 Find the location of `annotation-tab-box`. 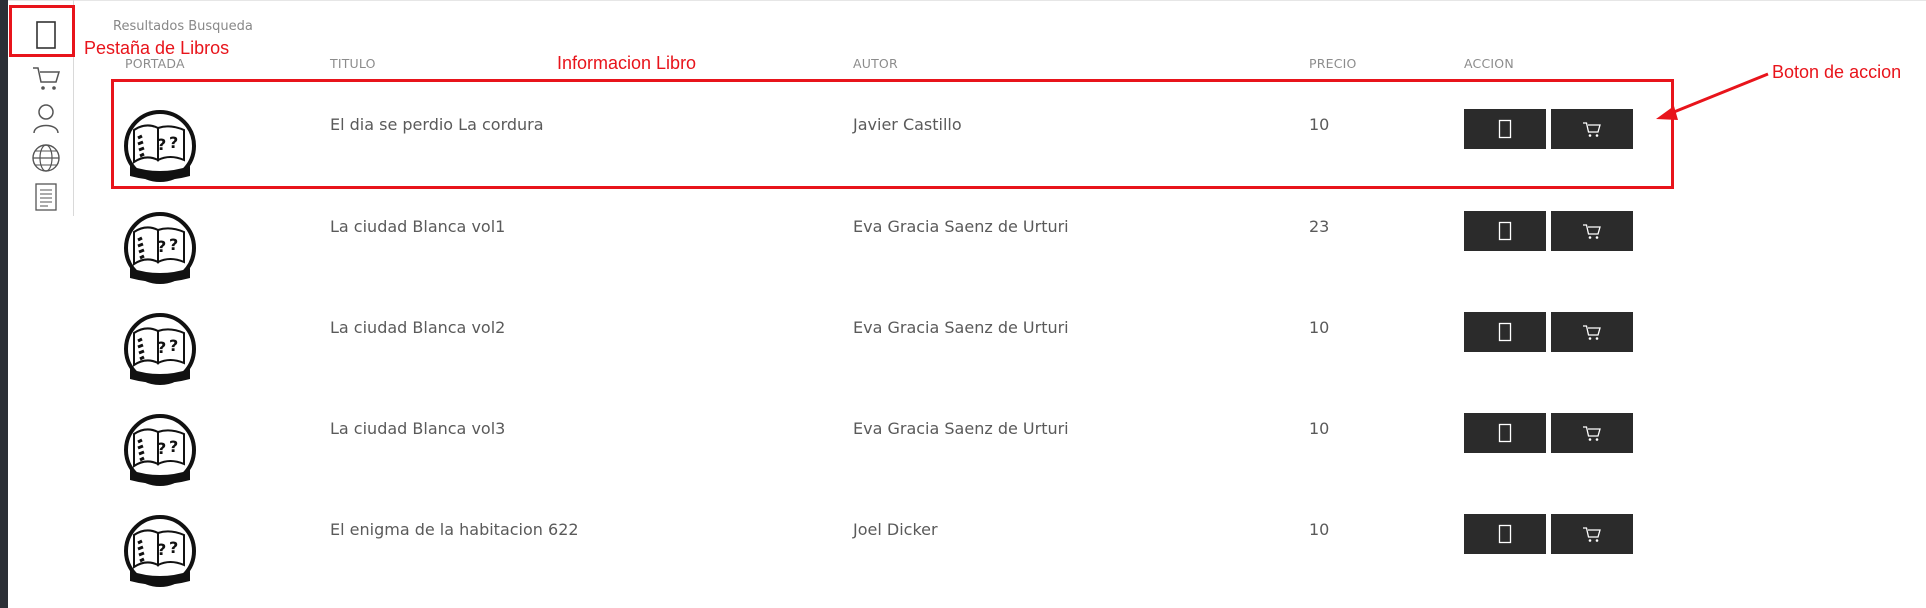

annotation-tab-box is located at coordinates (42, 31).